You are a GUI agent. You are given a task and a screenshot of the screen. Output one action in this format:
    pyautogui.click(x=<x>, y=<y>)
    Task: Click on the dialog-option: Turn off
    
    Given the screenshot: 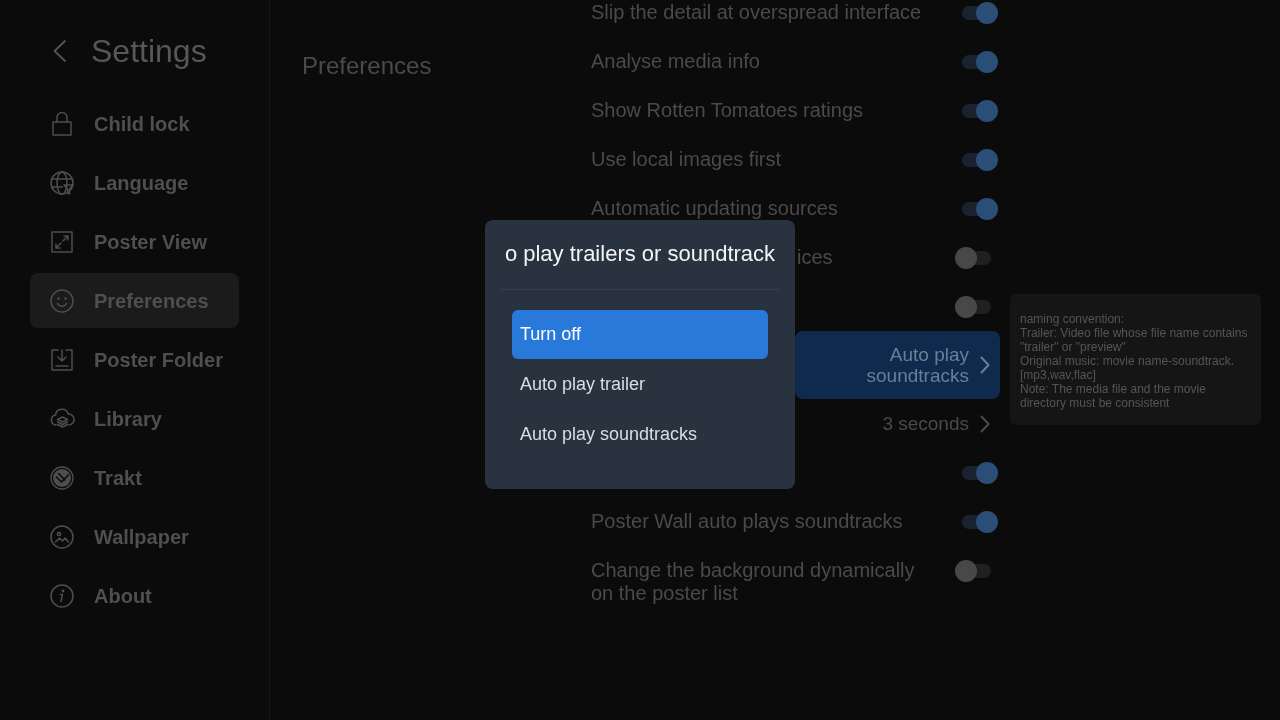 What is the action you would take?
    pyautogui.click(x=640, y=334)
    